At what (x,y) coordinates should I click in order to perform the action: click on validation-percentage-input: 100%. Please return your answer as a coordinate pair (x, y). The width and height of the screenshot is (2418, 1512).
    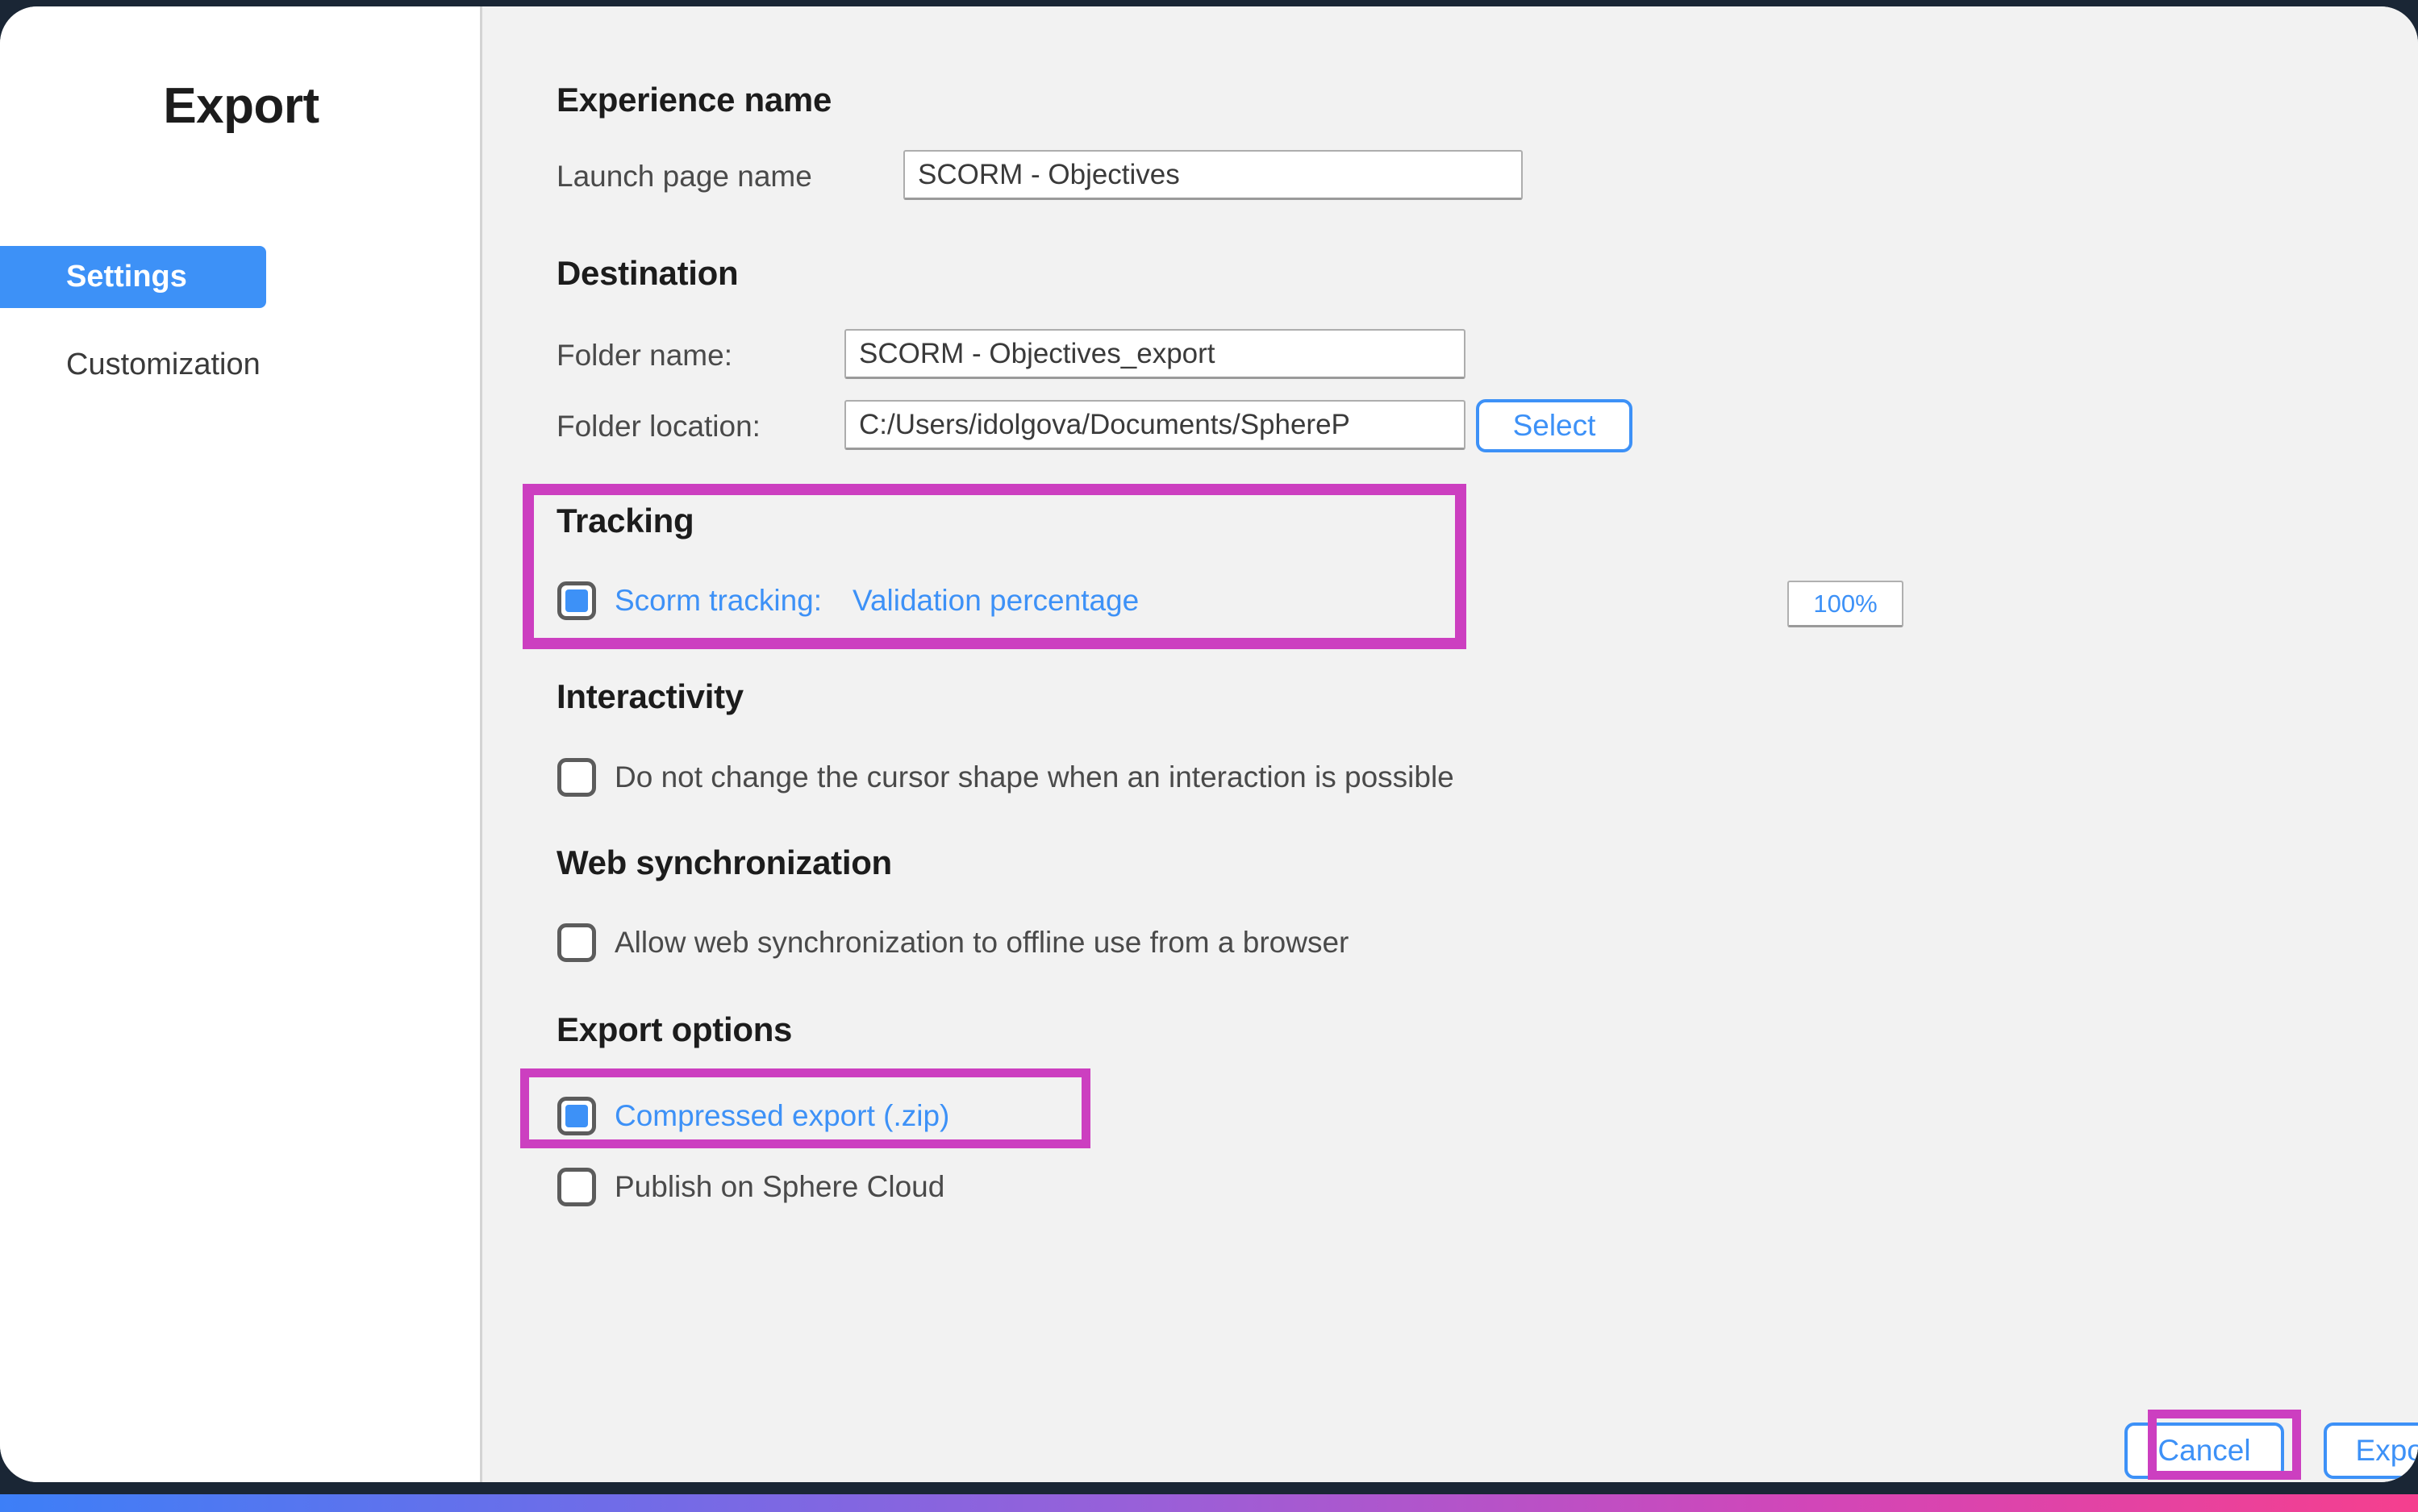
    Looking at the image, I should click on (1845, 604).